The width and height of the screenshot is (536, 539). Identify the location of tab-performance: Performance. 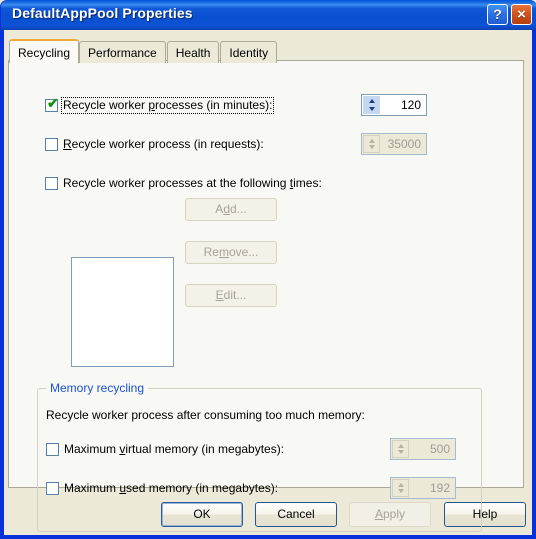
(122, 52).